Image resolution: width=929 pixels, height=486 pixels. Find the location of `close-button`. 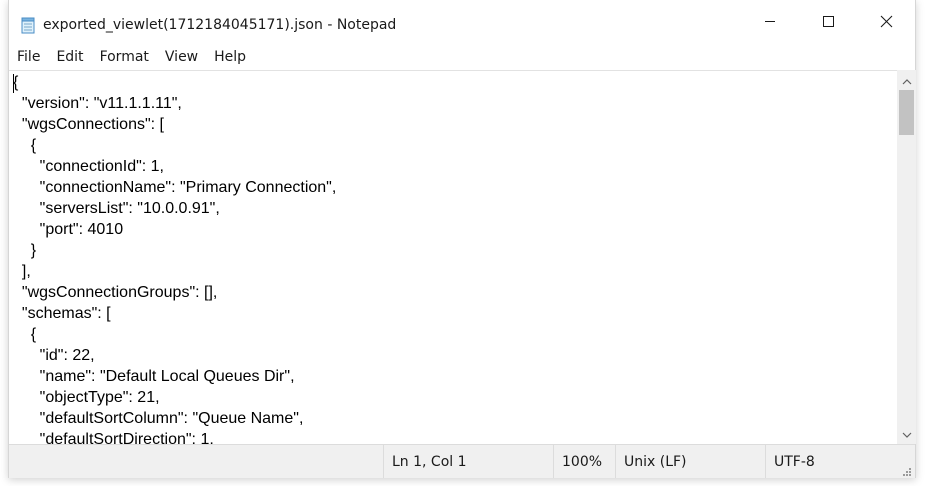

close-button is located at coordinates (886, 21).